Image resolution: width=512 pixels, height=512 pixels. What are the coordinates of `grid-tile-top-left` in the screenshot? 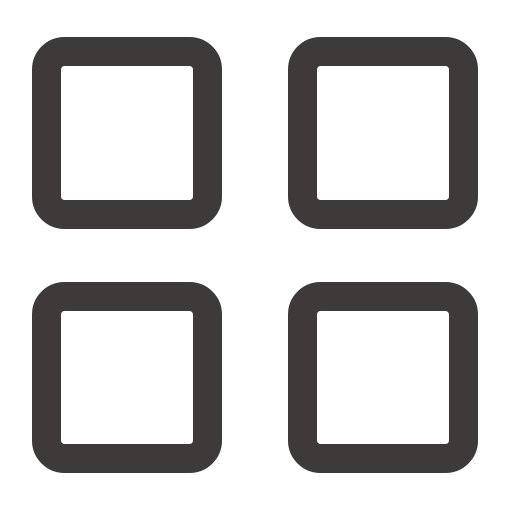 It's located at (127, 133).